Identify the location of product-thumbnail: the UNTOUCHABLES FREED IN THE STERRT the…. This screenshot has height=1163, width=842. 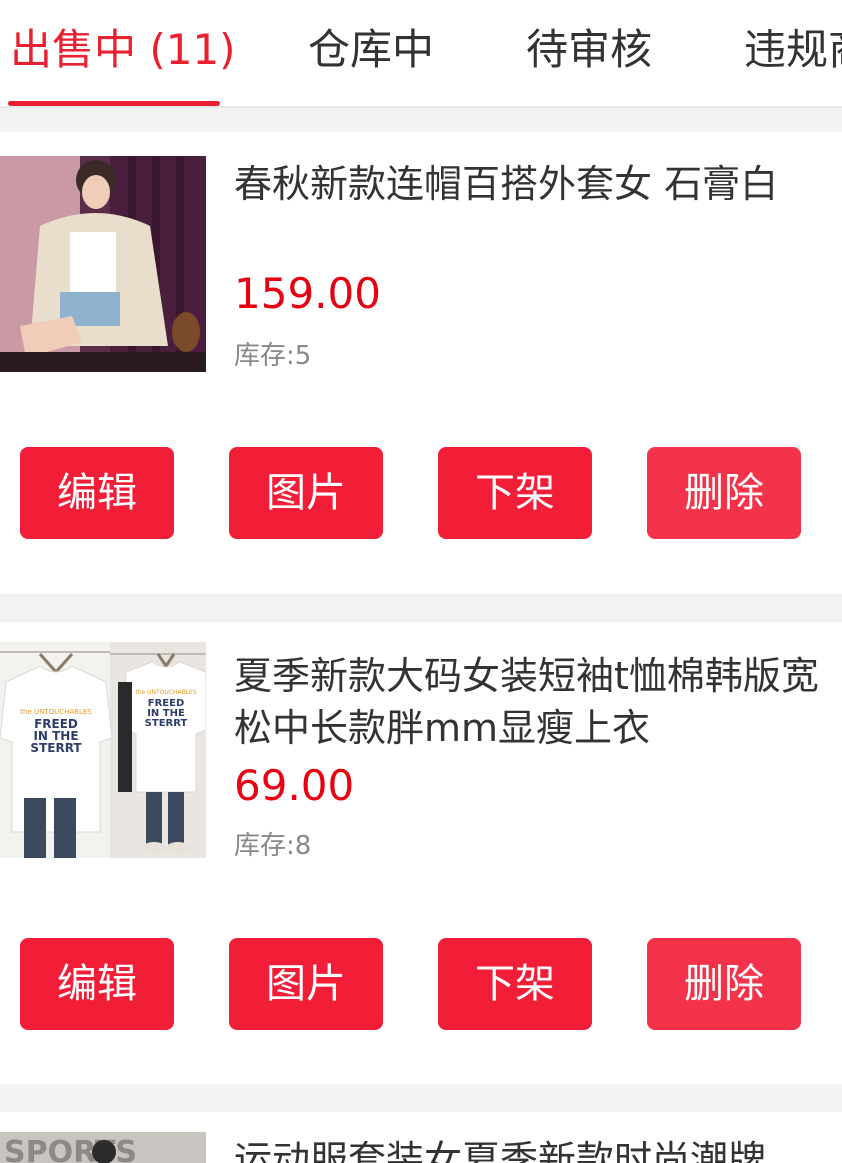
(103, 750).